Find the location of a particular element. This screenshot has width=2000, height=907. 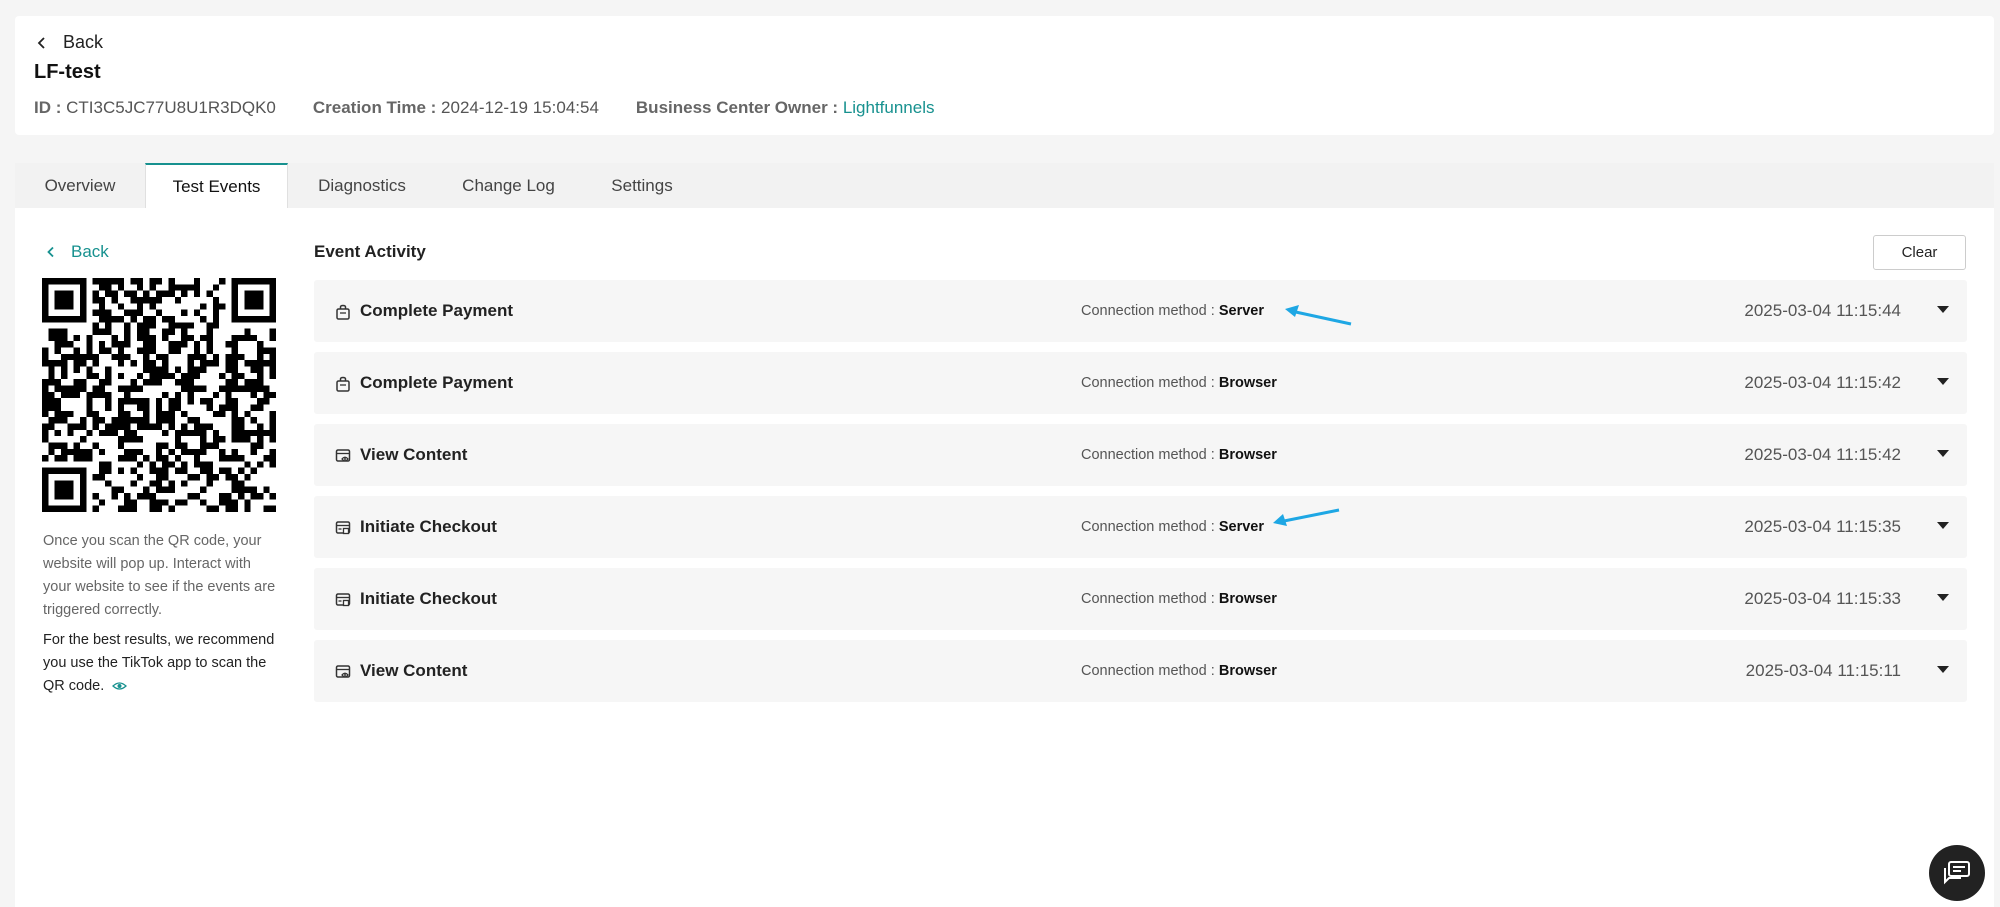

chat-icon is located at coordinates (1957, 873).